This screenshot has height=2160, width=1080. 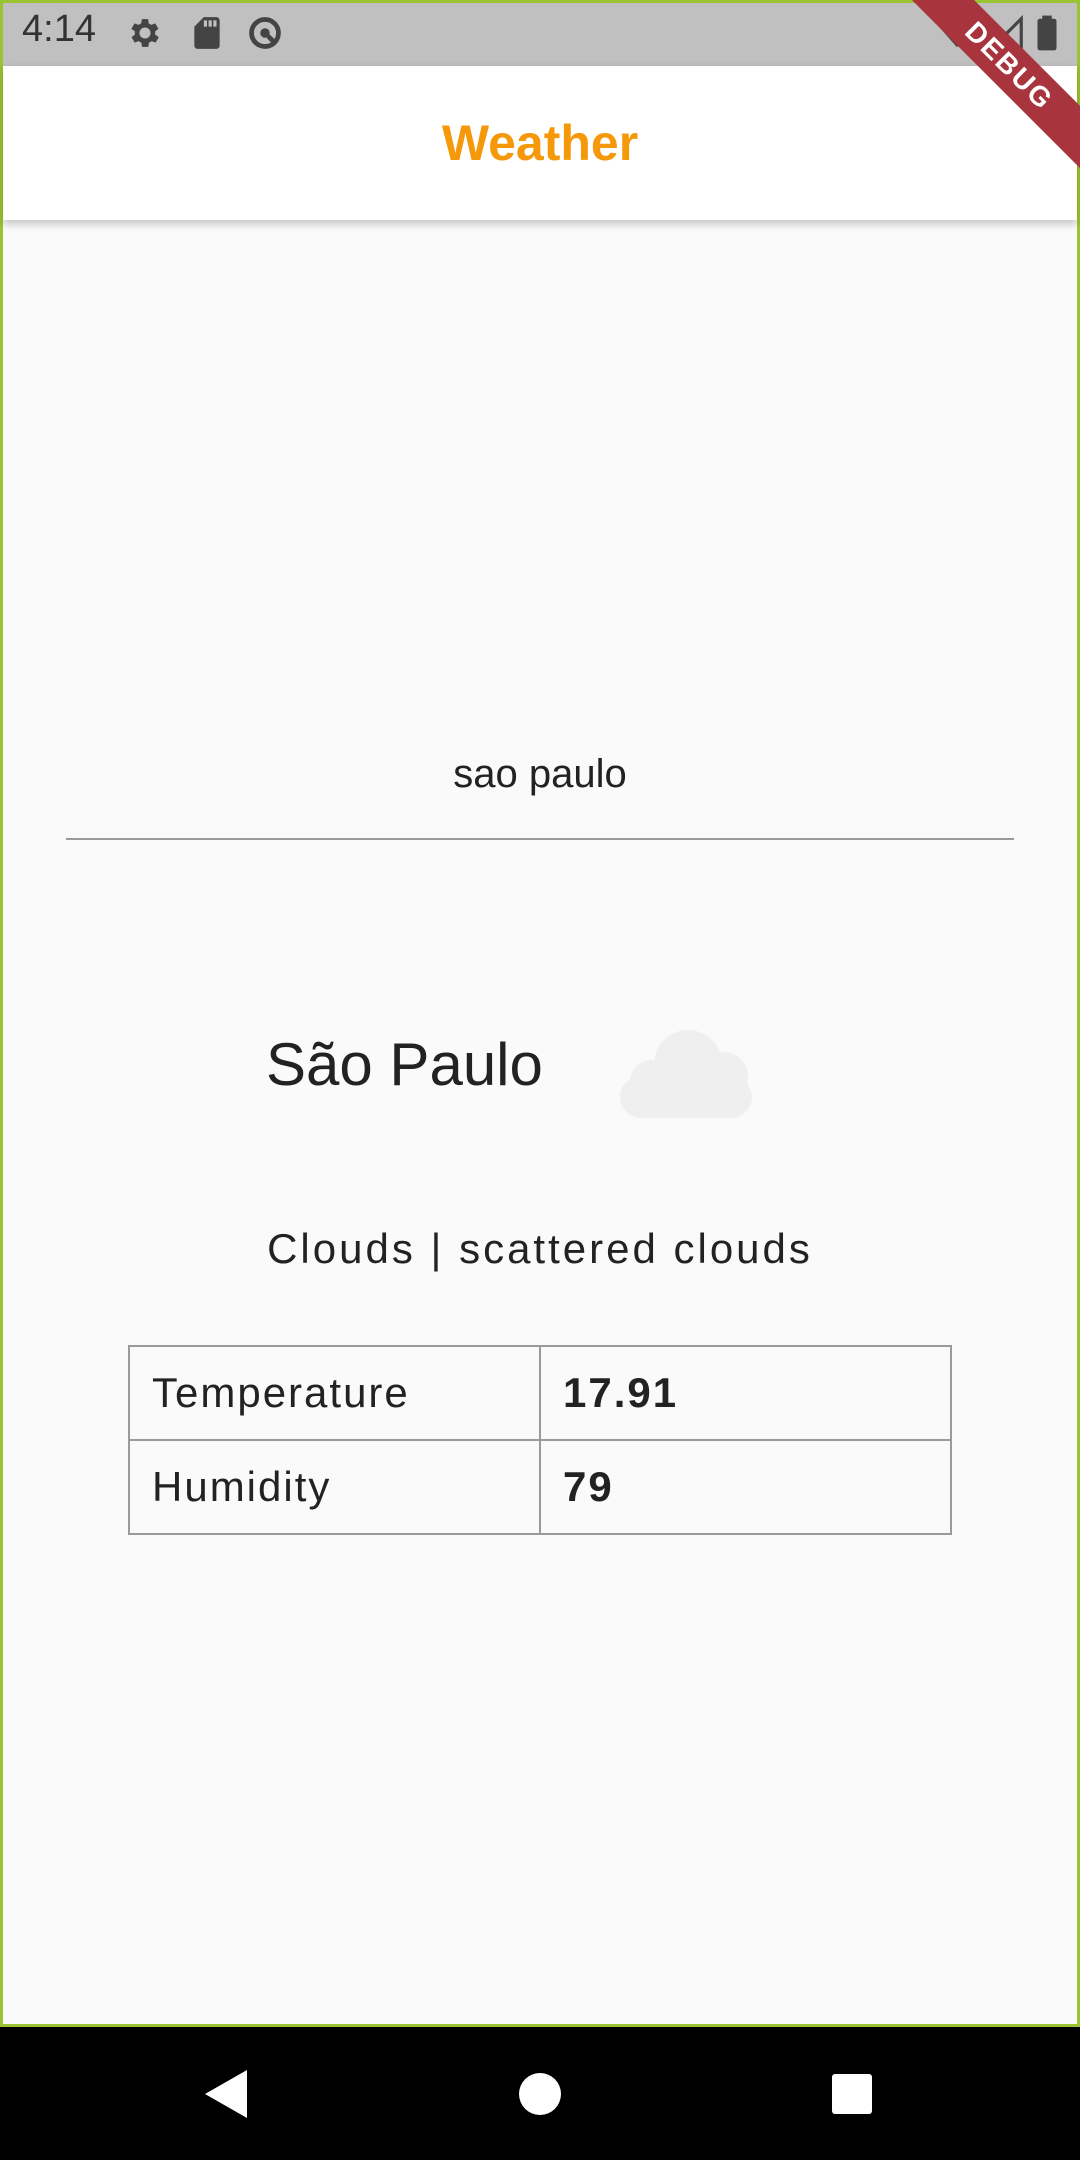 I want to click on humidity-value: 79, so click(x=745, y=1487).